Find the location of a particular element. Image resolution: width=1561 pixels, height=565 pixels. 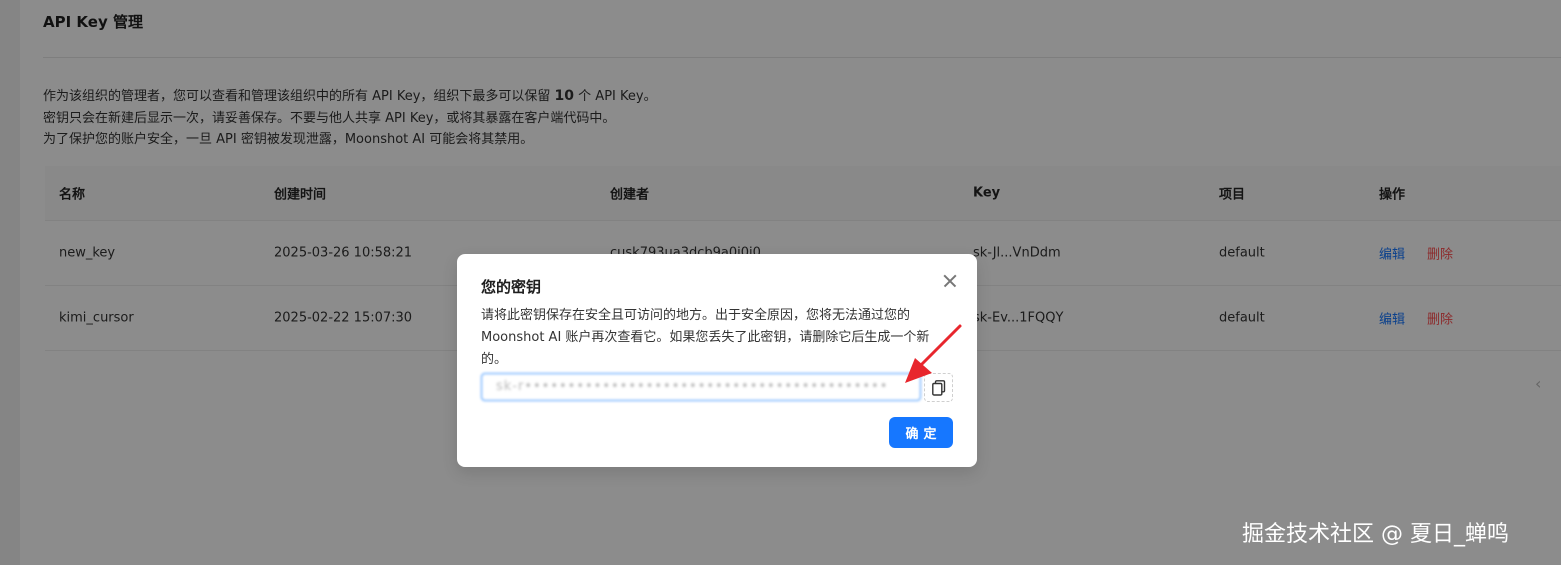

watermark-text: 掘金技术社区 @ 夏日_蝉鸣 is located at coordinates (1375, 534).